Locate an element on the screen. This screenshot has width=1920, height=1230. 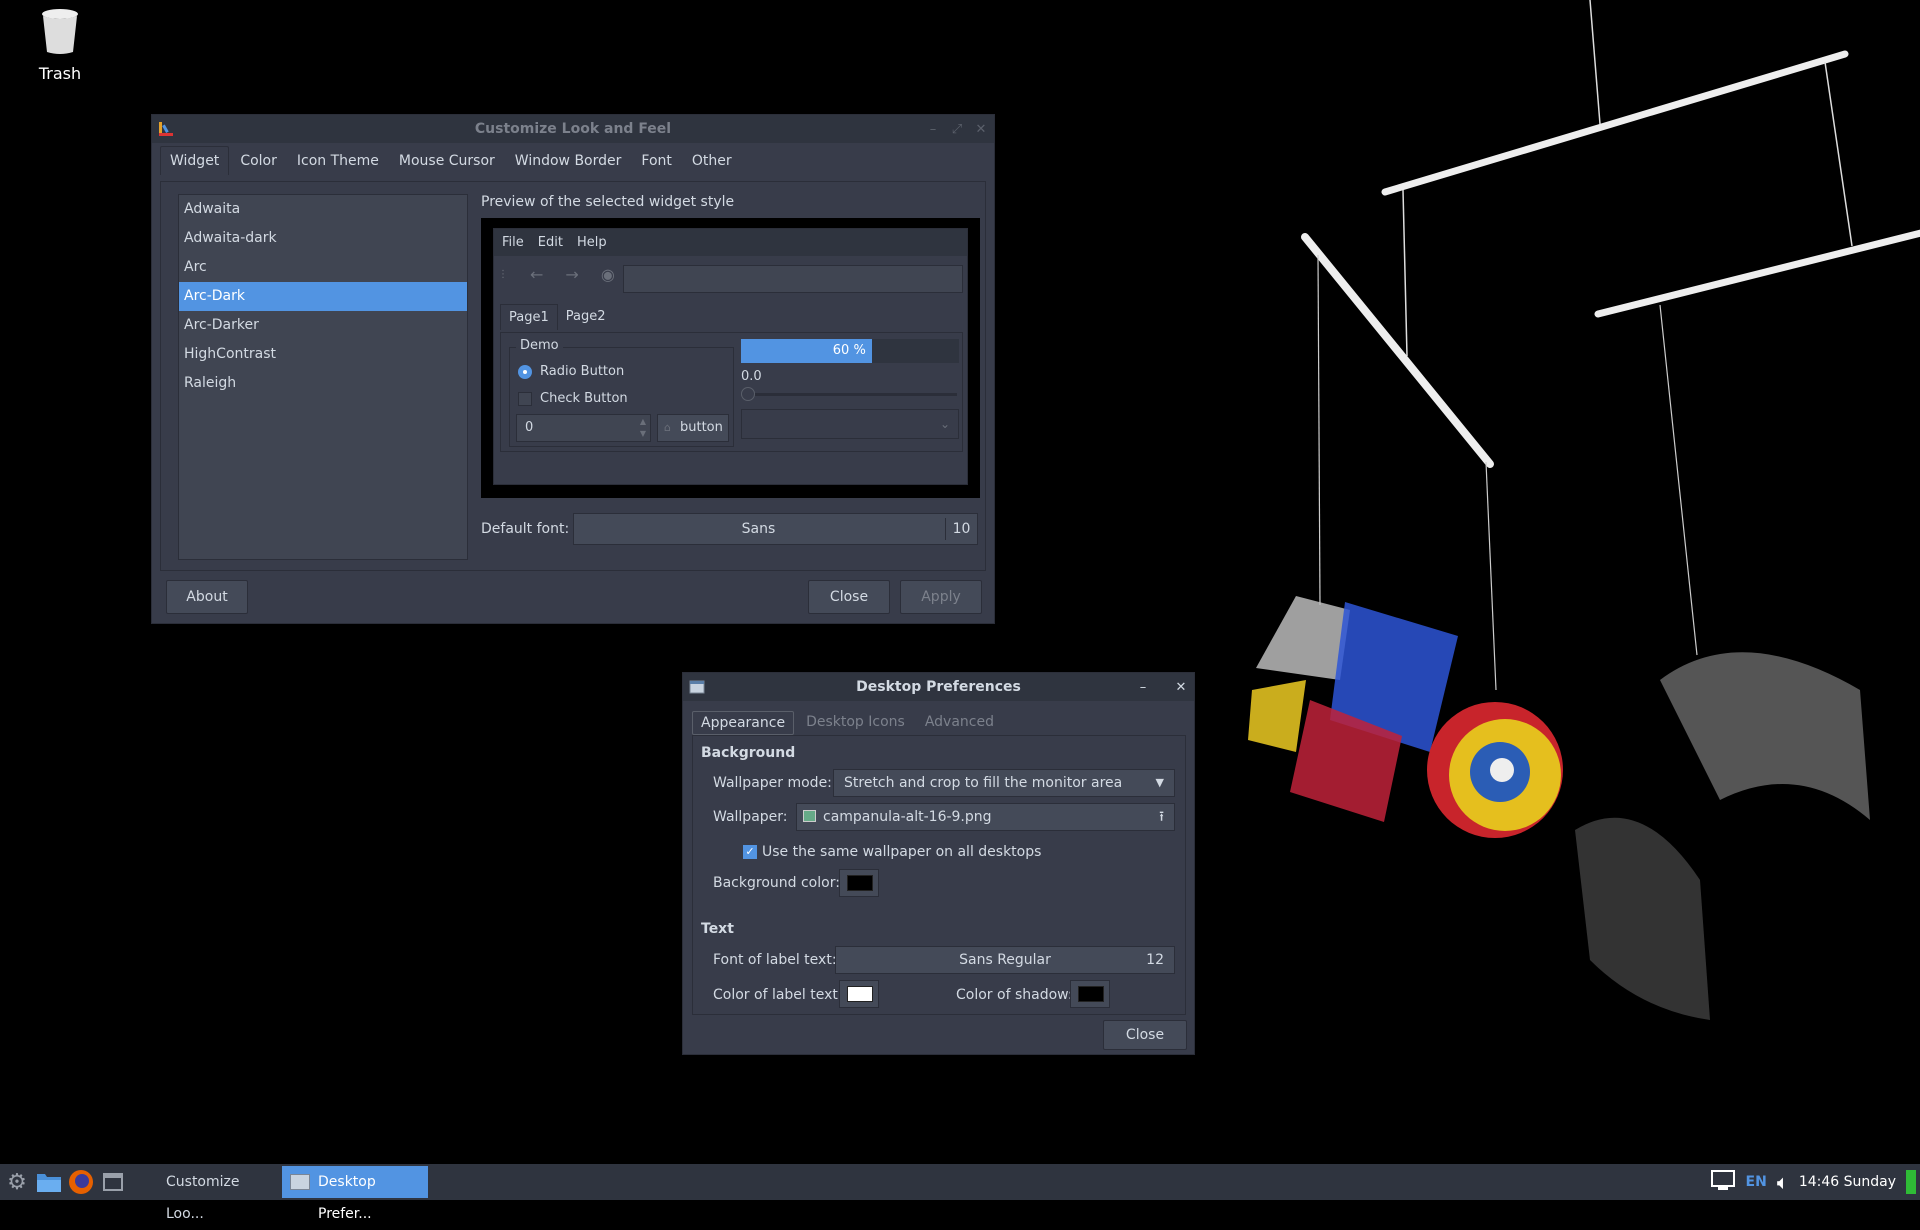
tab-other: Other is located at coordinates (712, 161).